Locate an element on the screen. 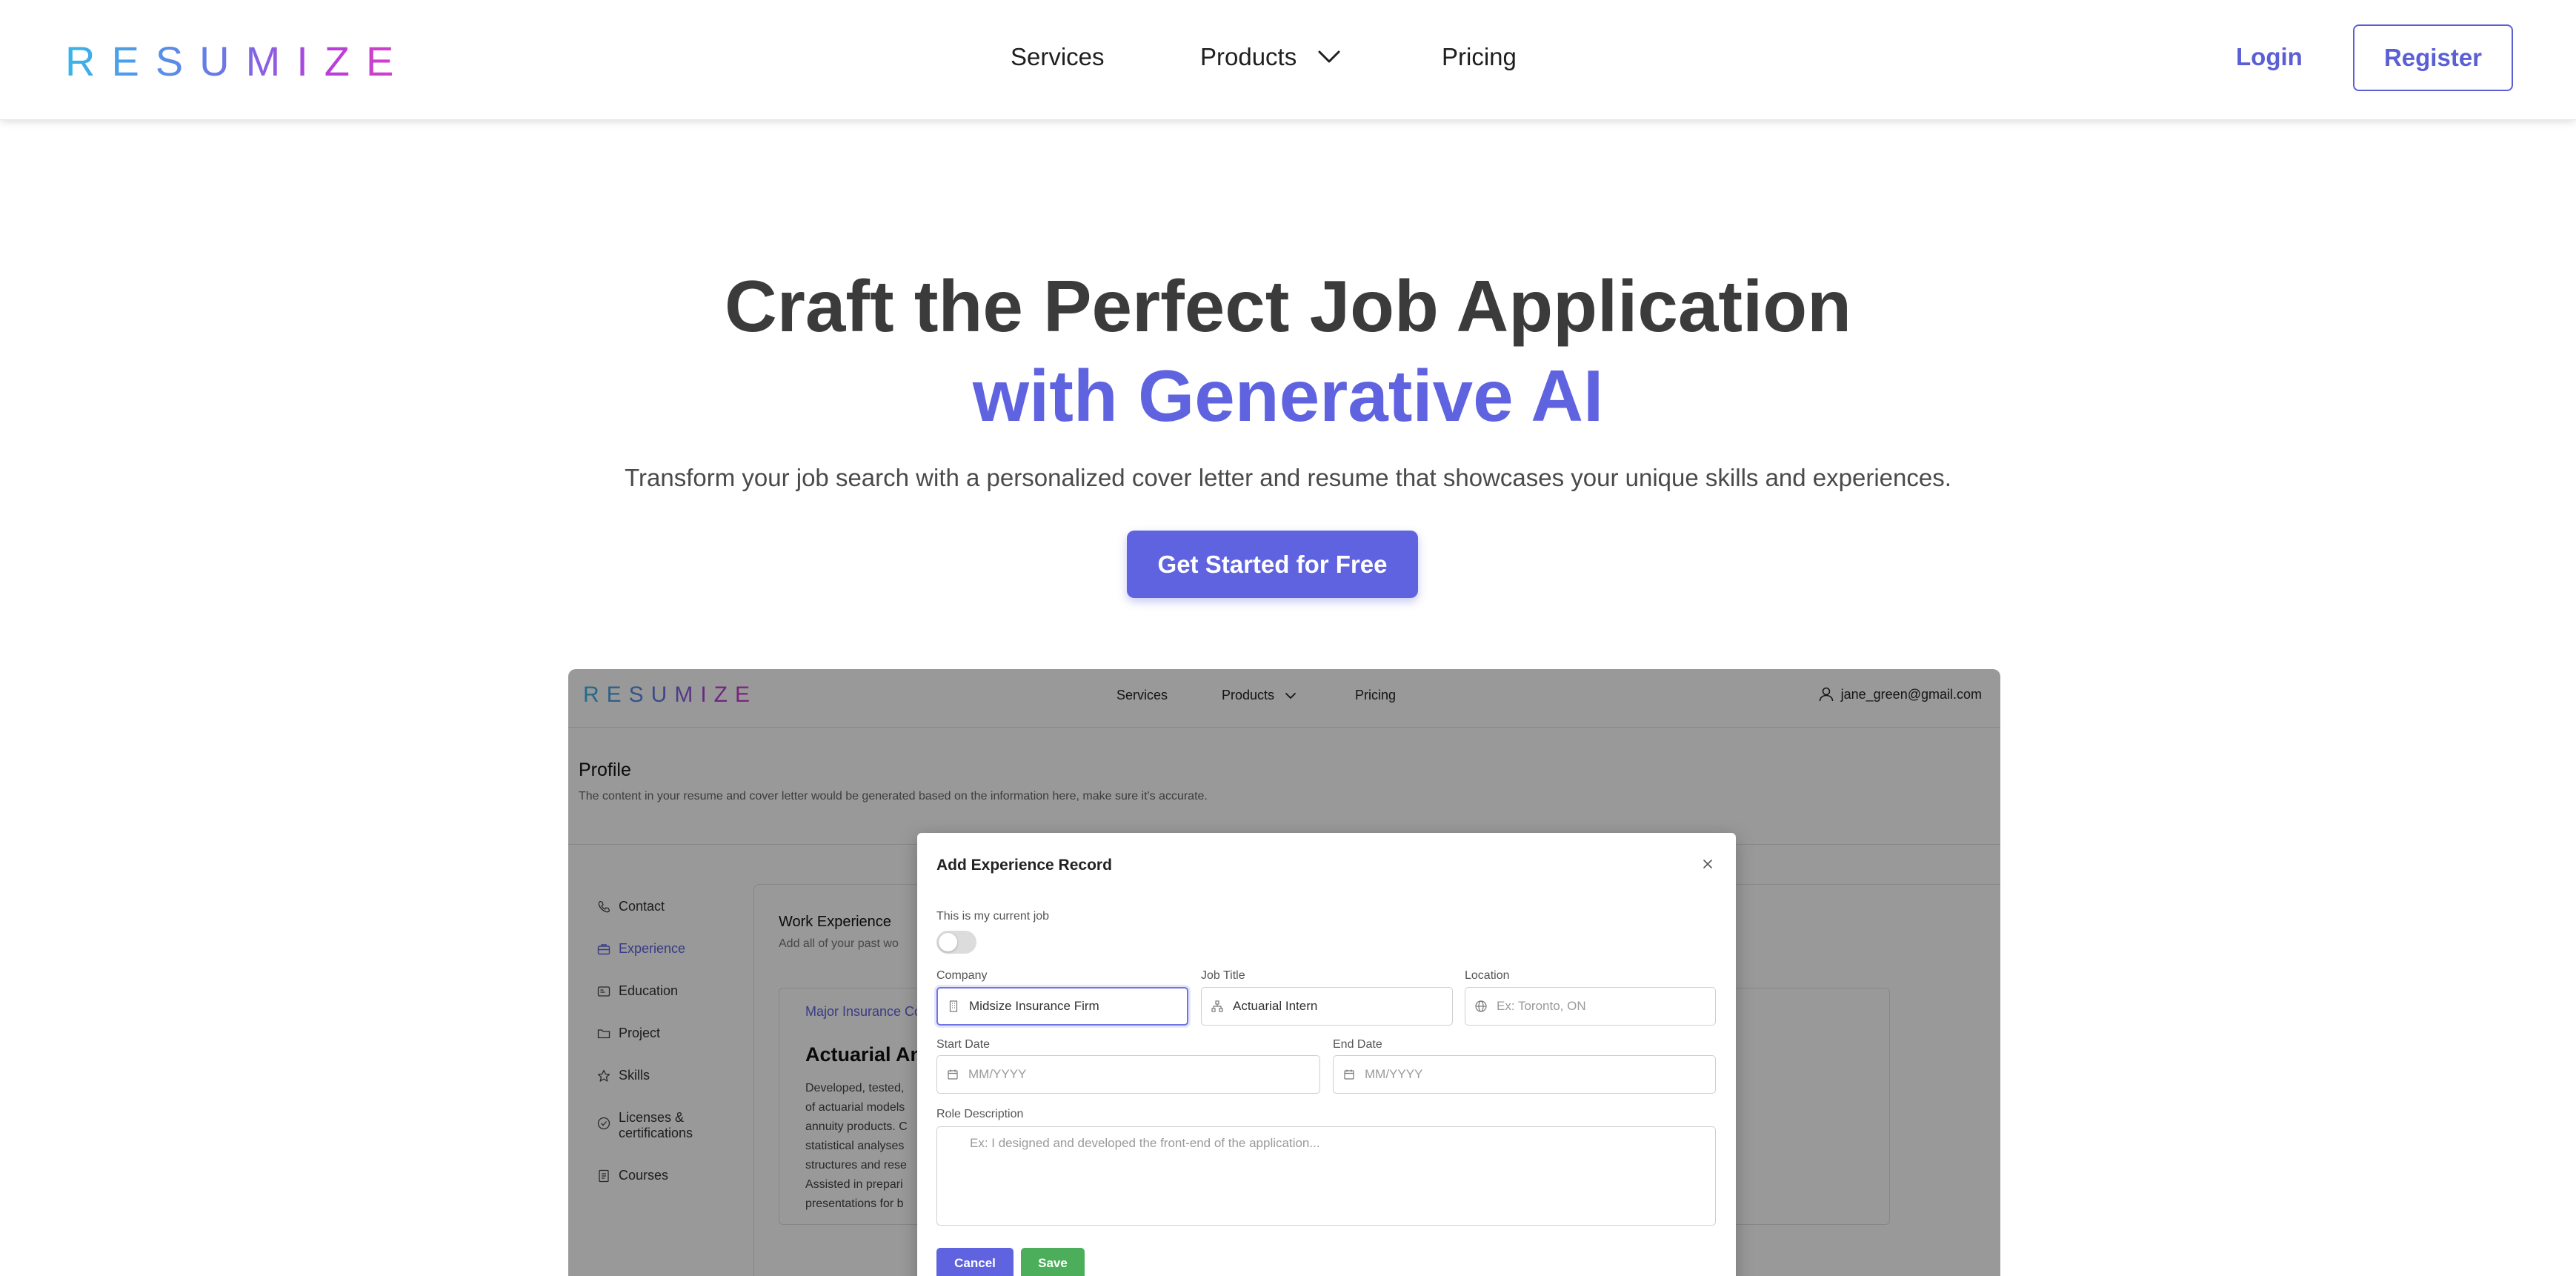  login-link: Login is located at coordinates (2269, 57).